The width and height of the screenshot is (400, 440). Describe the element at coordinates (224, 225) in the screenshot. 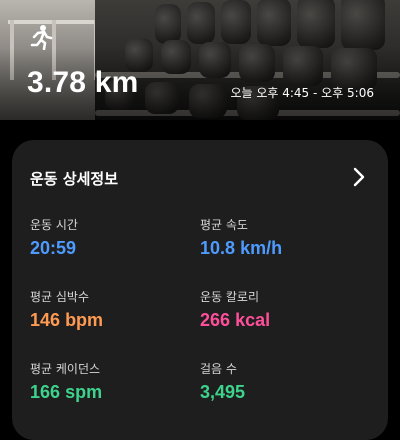

I see `metric-label: 평균 속도` at that location.